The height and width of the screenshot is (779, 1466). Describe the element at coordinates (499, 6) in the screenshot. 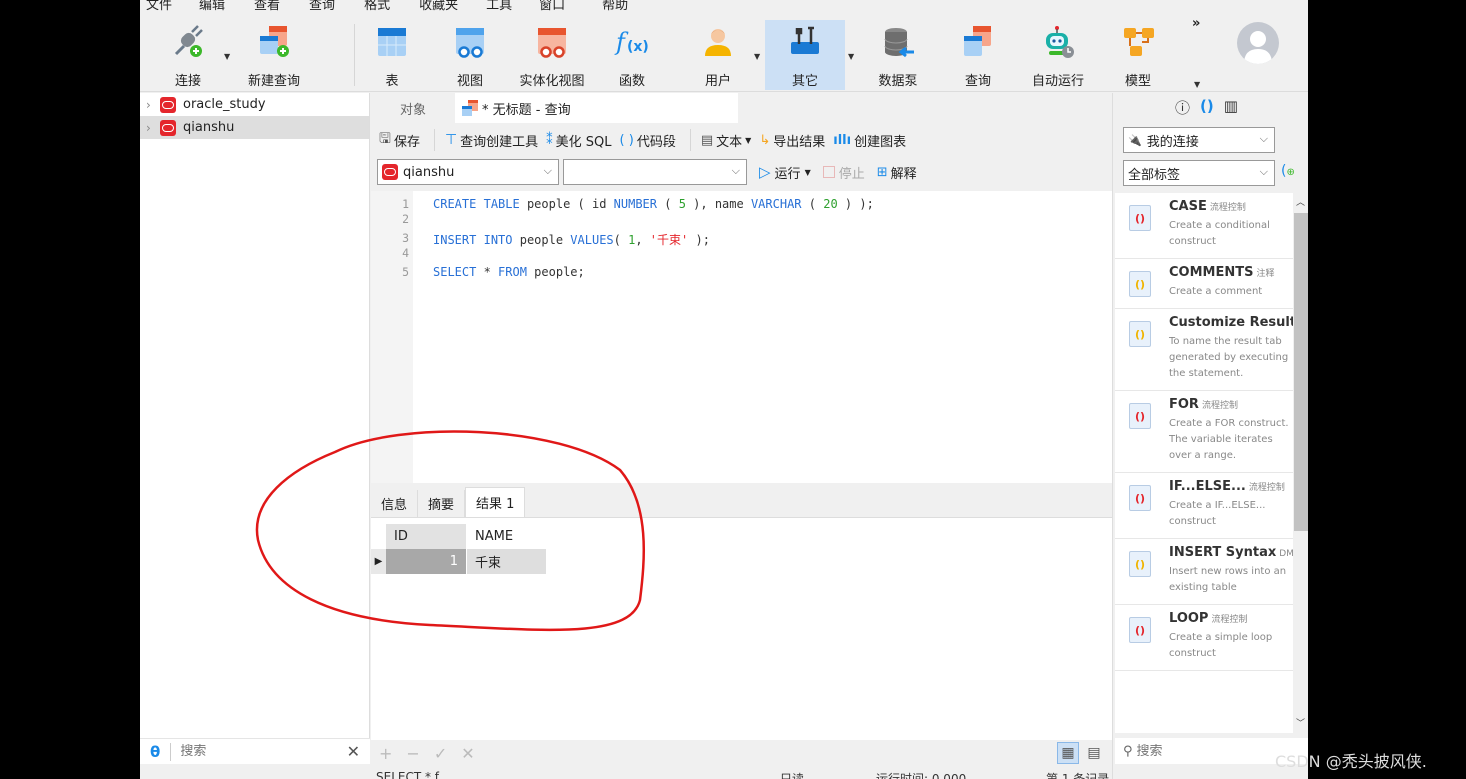

I see `menu-tools: 工具` at that location.